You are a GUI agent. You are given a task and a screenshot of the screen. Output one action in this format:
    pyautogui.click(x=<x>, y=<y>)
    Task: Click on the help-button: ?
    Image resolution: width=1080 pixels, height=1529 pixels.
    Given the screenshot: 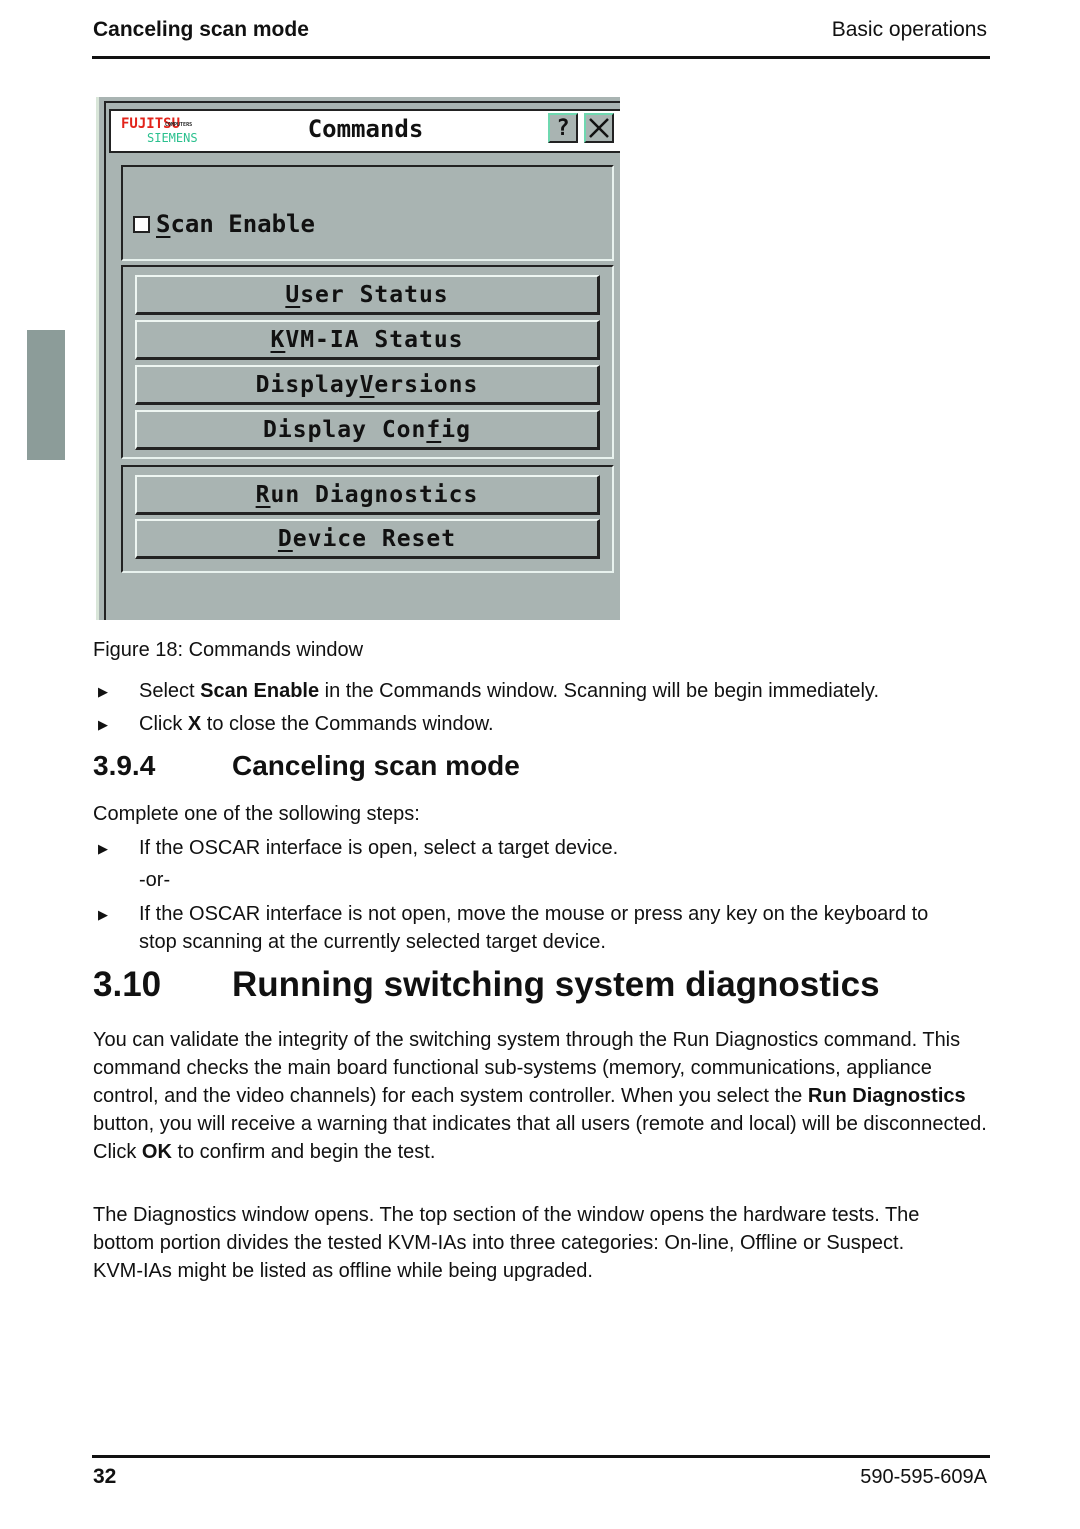 What is the action you would take?
    pyautogui.click(x=563, y=128)
    